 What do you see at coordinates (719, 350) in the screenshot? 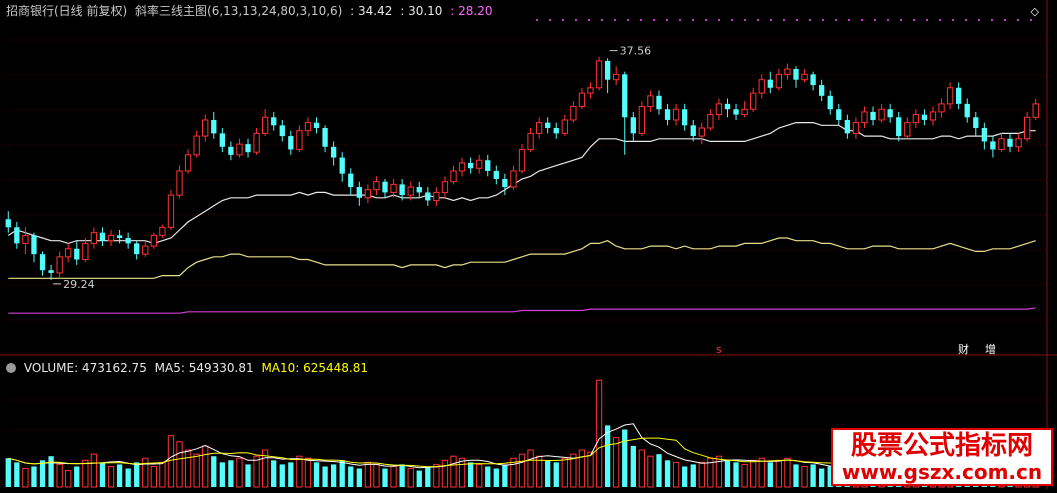
I see `s-marker: s` at bounding box center [719, 350].